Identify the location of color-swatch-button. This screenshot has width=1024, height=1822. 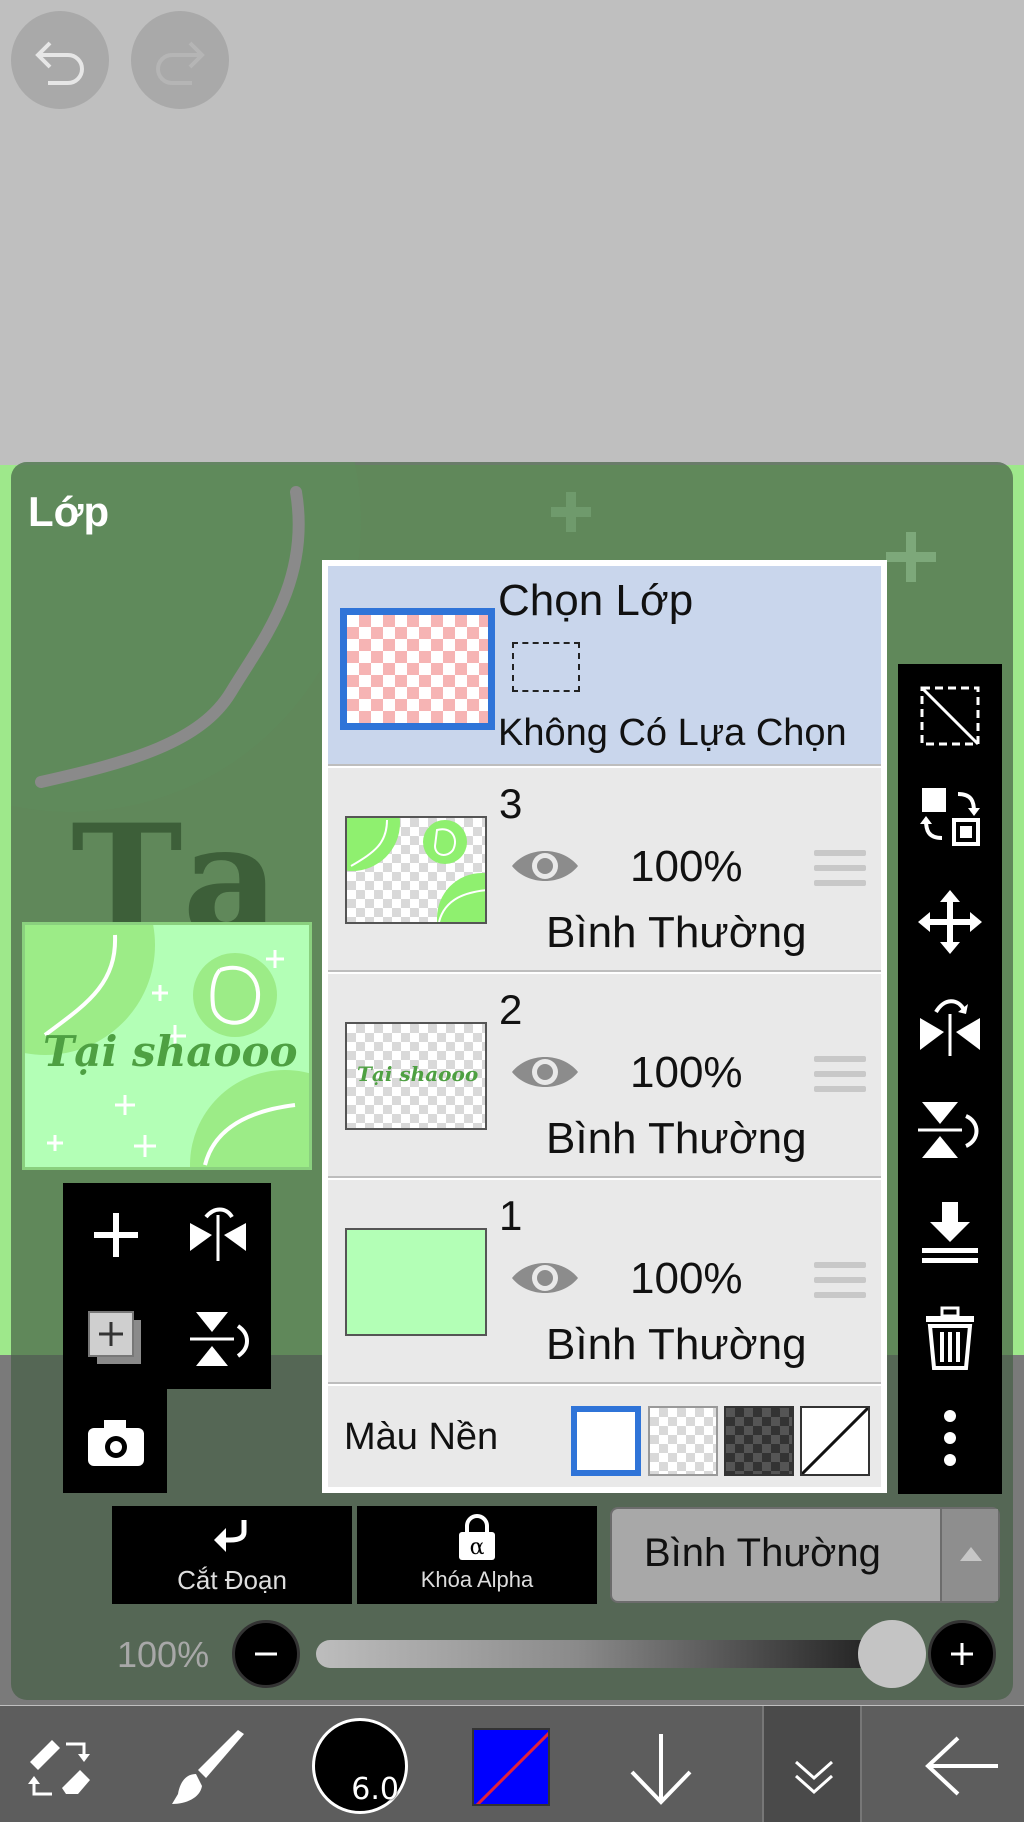
(511, 1767).